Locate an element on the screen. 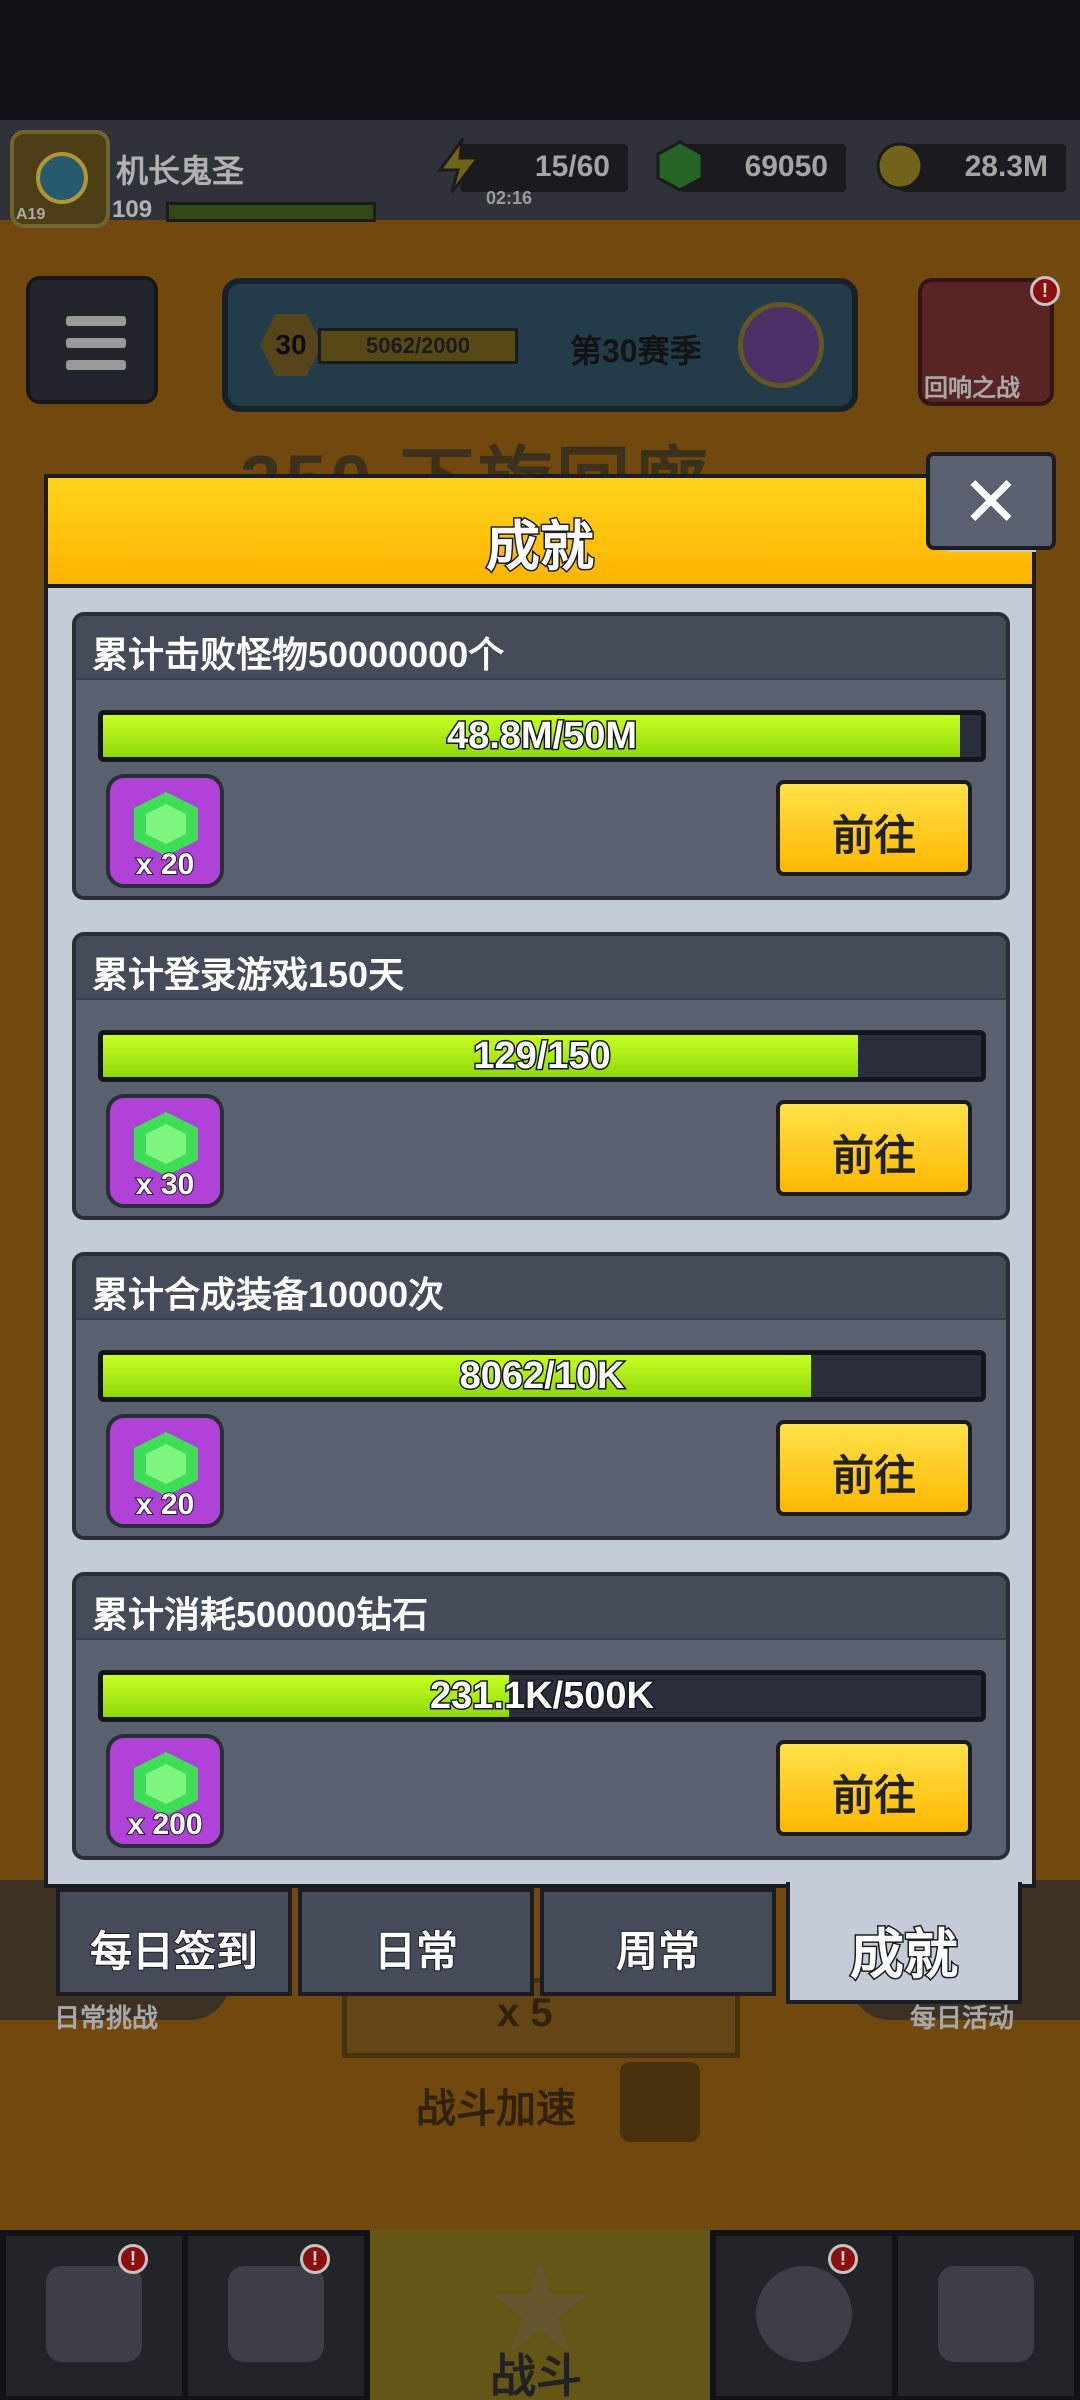  close-button: ✕ is located at coordinates (991, 501).